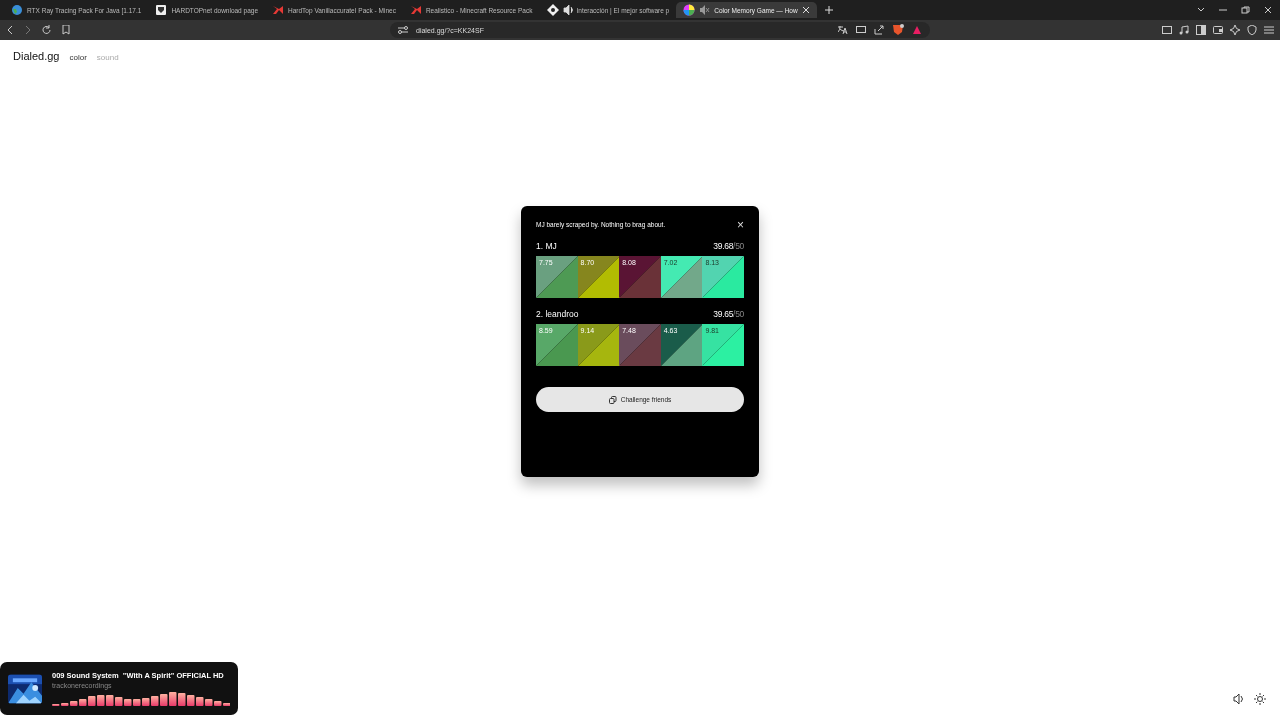 This screenshot has width=1280, height=720. I want to click on player-score: 39.65/50, so click(728, 314).